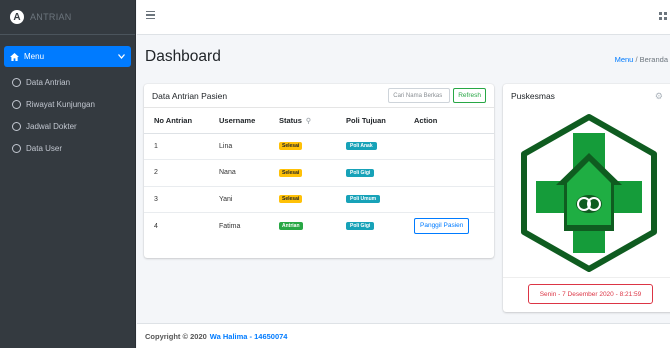 The height and width of the screenshot is (348, 670). Describe the element at coordinates (624, 59) in the screenshot. I see `breadcrumb-menu-link: Menu` at that location.